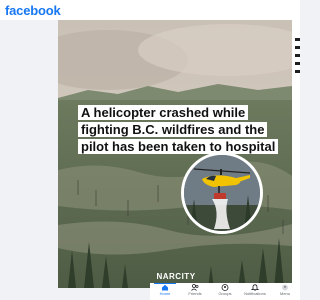  I want to click on menu-icon, so click(285, 287).